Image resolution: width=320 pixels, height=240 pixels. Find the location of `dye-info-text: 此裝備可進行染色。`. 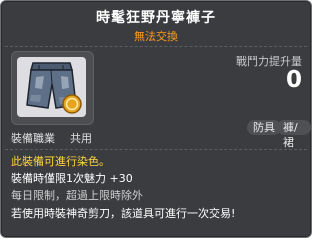

dye-info-text: 此裝備可進行染色。 is located at coordinates (60, 161).